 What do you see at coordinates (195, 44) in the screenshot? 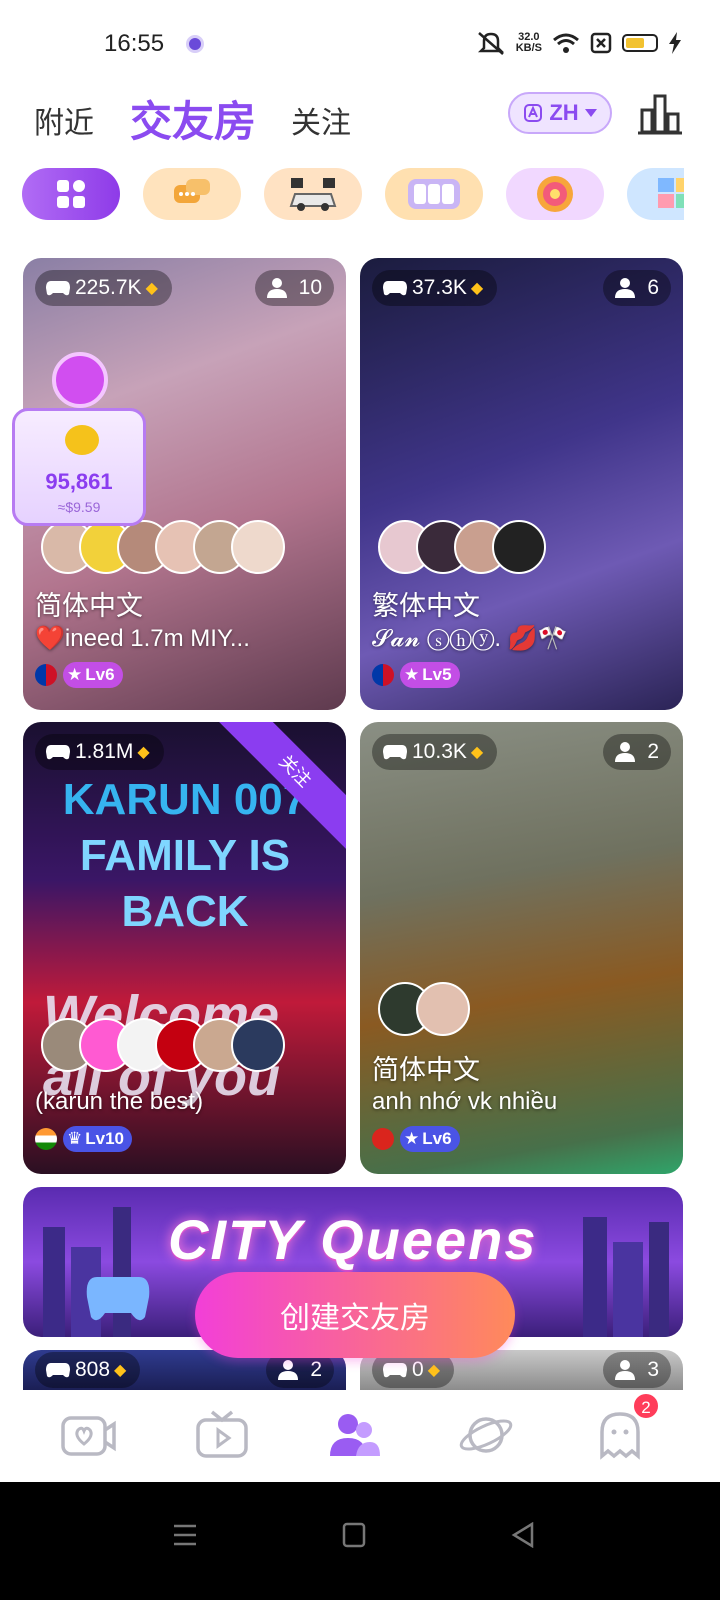
I see `app-indicator-icon` at bounding box center [195, 44].